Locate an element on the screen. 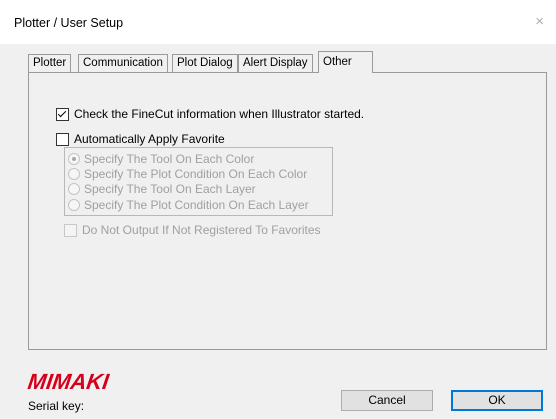 The width and height of the screenshot is (556, 419). radio-tool-each-layer: Specify The Tool On Each Layer is located at coordinates (162, 189).